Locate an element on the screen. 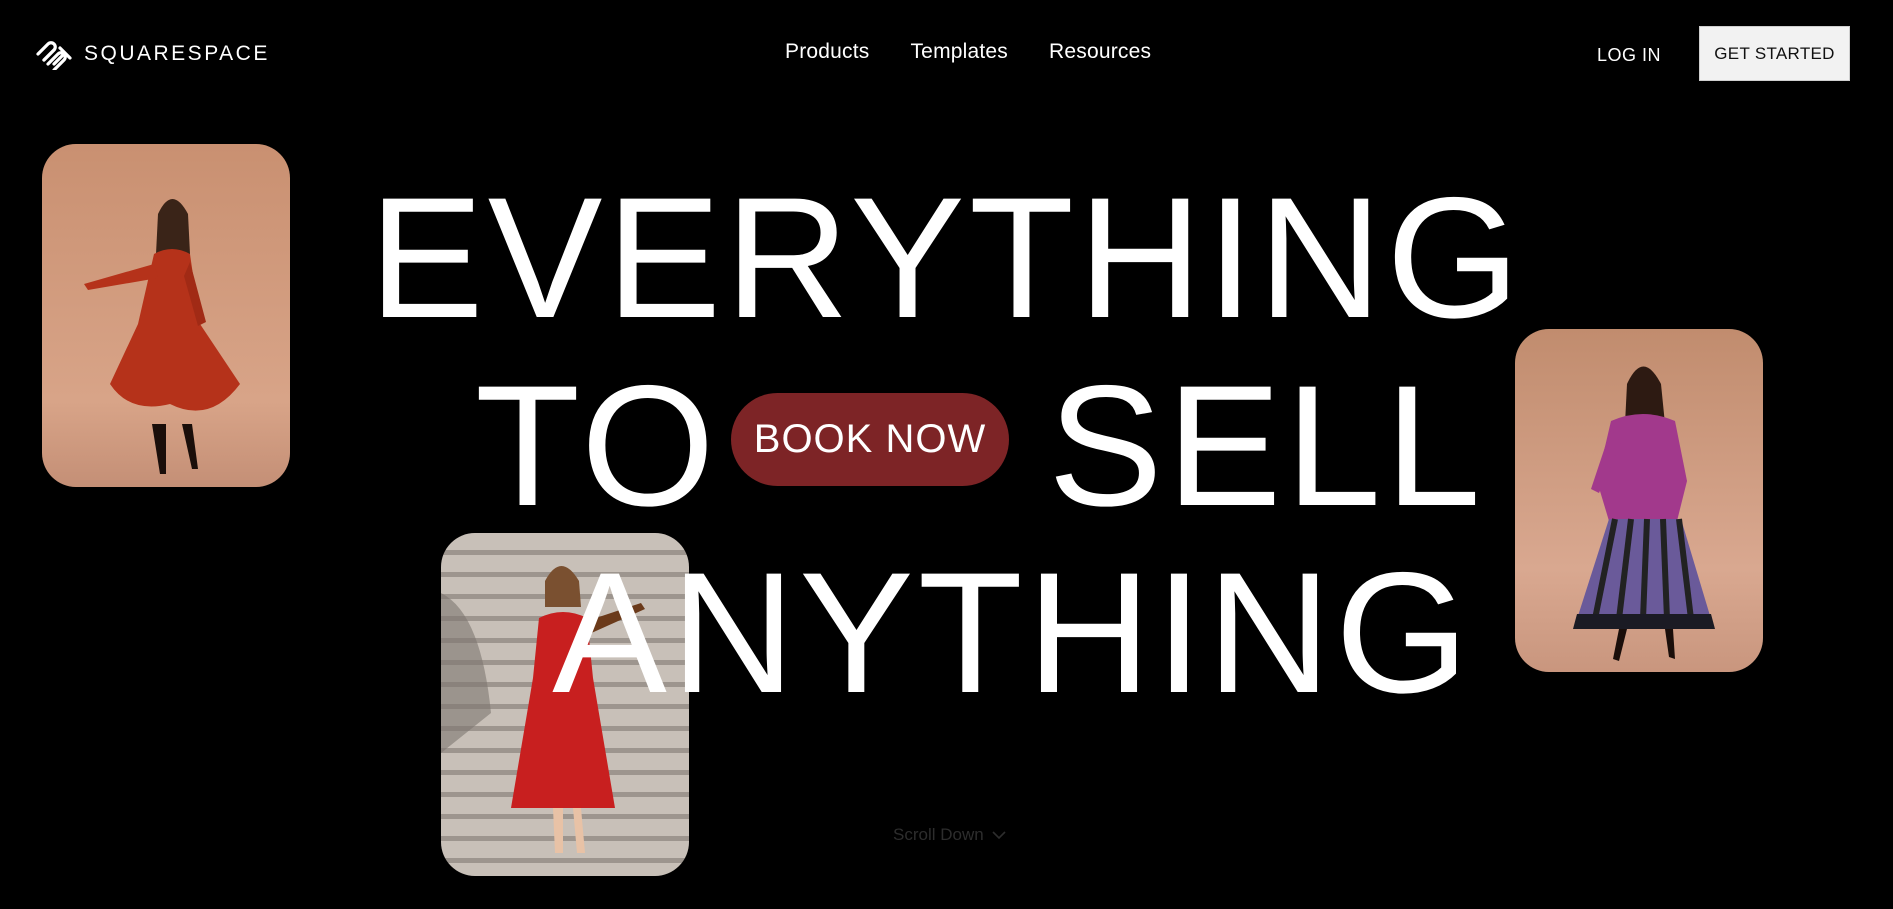 This screenshot has width=1893, height=909. chevron-down-icon is located at coordinates (999, 835).